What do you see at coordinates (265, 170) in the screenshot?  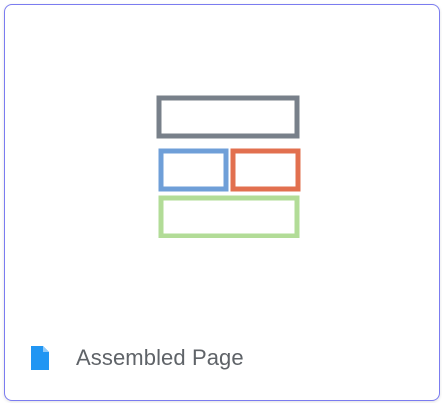 I see `layout-right-block` at bounding box center [265, 170].